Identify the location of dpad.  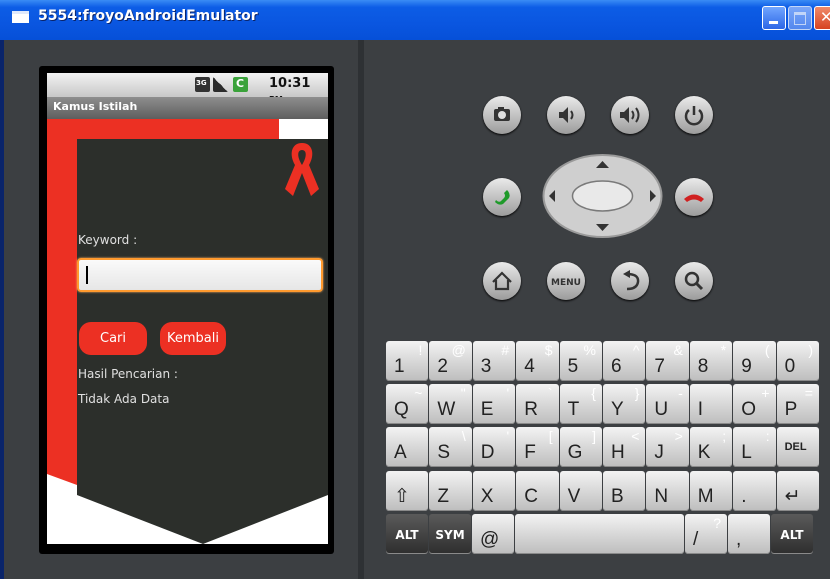
(602, 196).